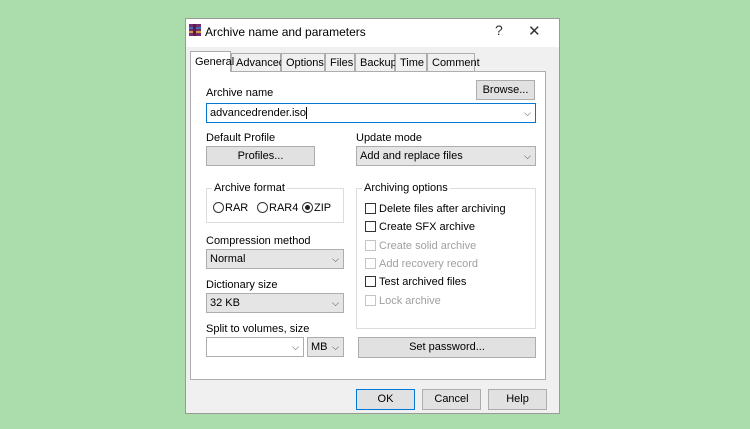  Describe the element at coordinates (428, 246) in the screenshot. I see `checkbox-label: Create solid archive` at that location.